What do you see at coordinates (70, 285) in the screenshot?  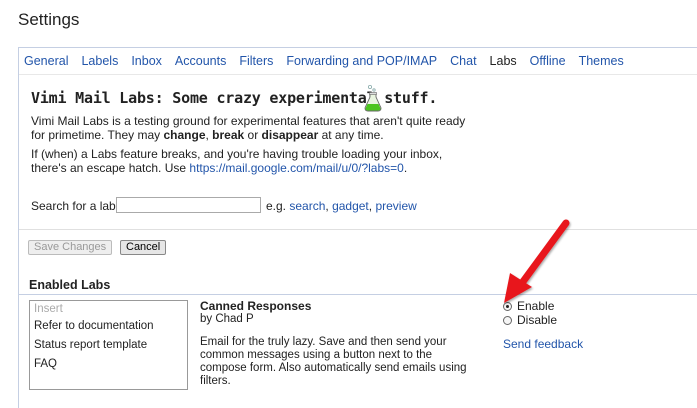 I see `enabled-labs-heading: Enabled Labs` at bounding box center [70, 285].